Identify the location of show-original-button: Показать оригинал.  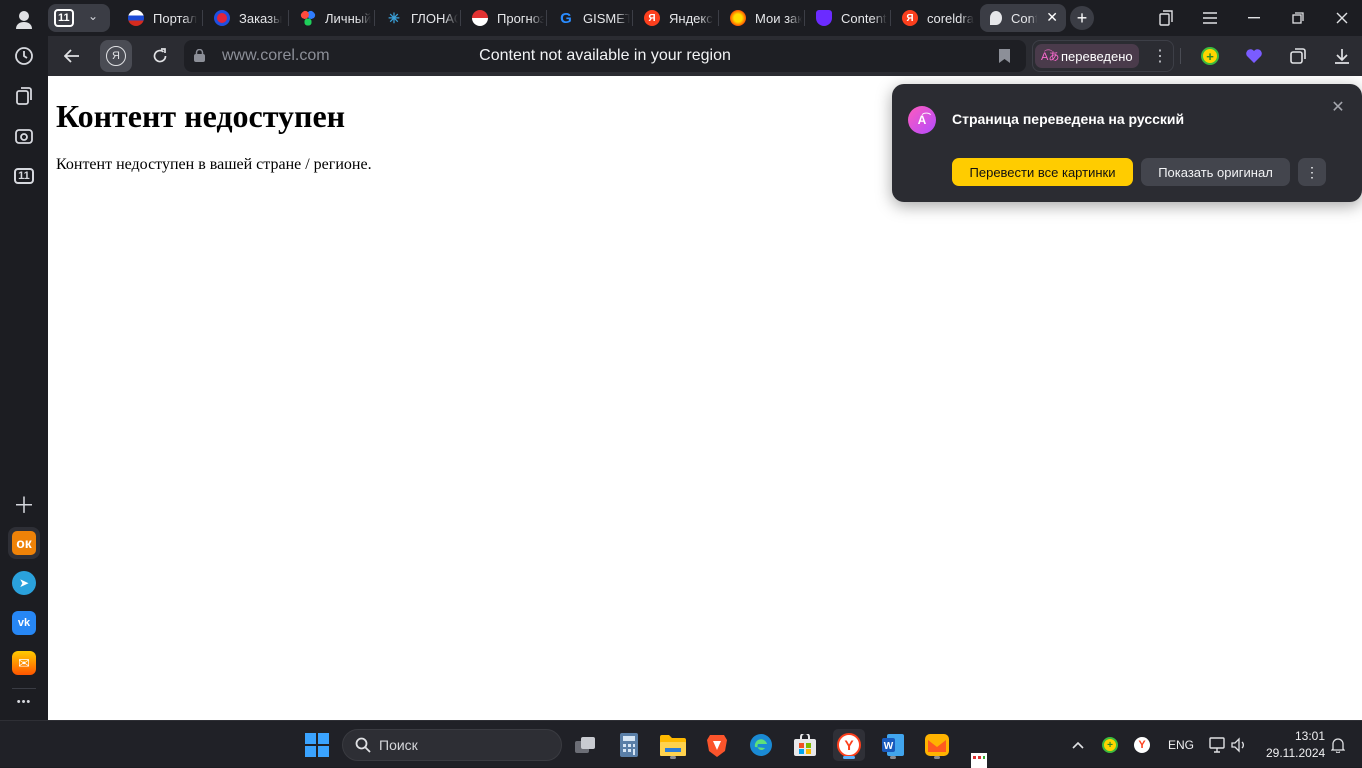
(1215, 172).